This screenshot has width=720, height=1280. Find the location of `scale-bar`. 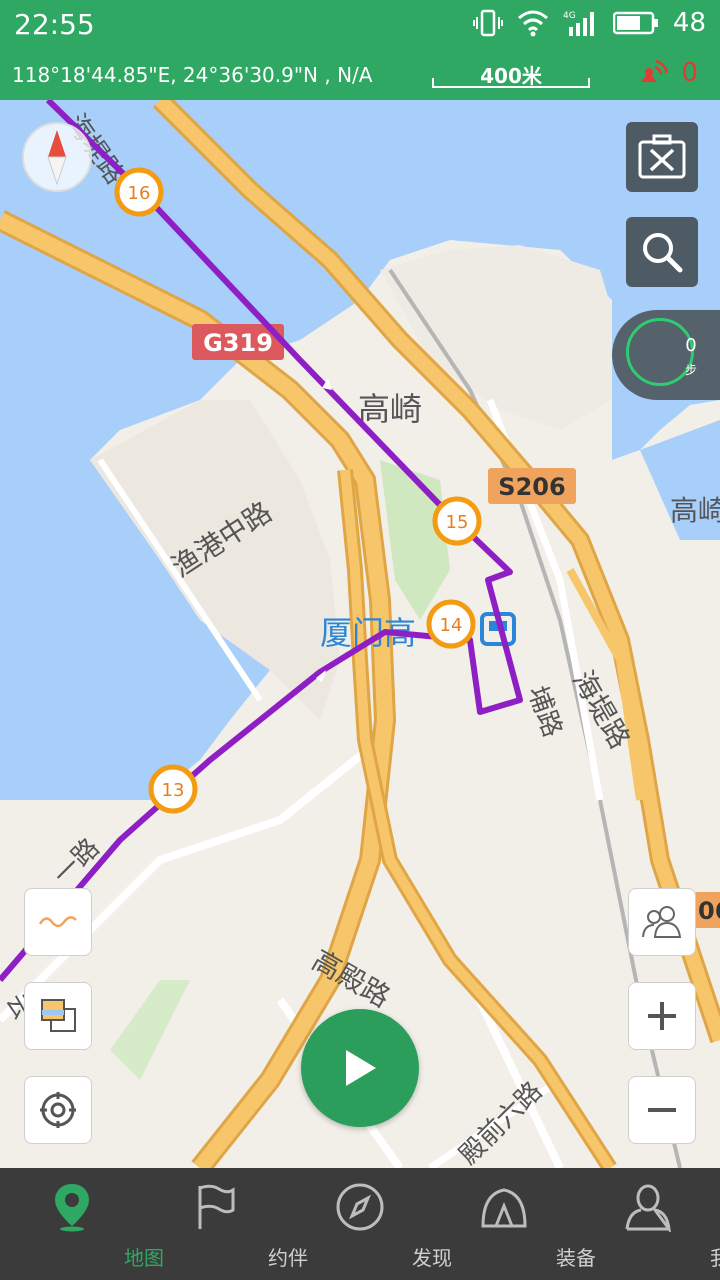

scale-bar is located at coordinates (511, 83).